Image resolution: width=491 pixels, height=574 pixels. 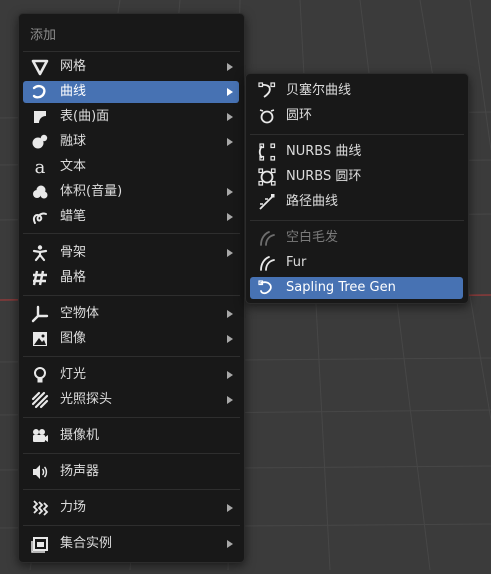 I want to click on surface-icon, so click(x=40, y=117).